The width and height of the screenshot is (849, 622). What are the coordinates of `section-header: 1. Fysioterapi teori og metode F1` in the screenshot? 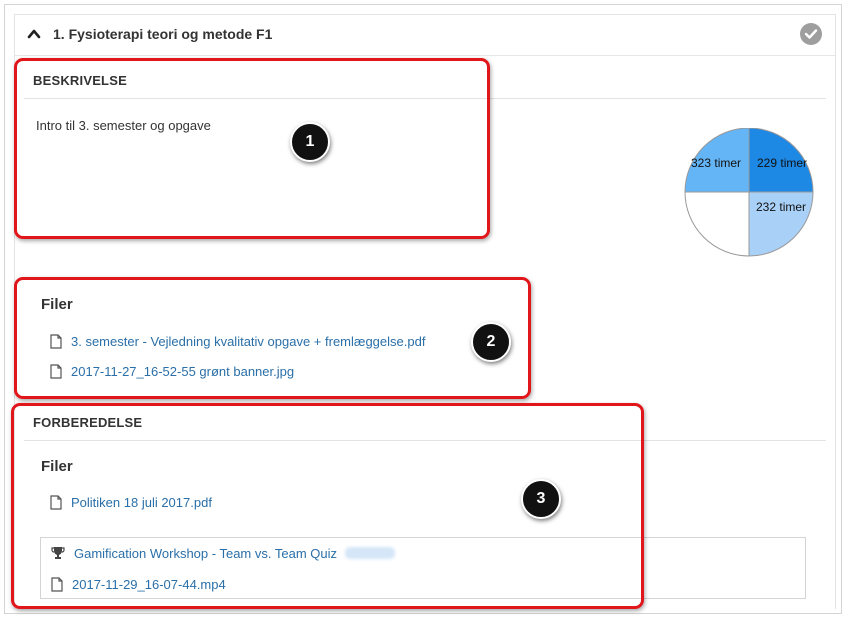 It's located at (425, 35).